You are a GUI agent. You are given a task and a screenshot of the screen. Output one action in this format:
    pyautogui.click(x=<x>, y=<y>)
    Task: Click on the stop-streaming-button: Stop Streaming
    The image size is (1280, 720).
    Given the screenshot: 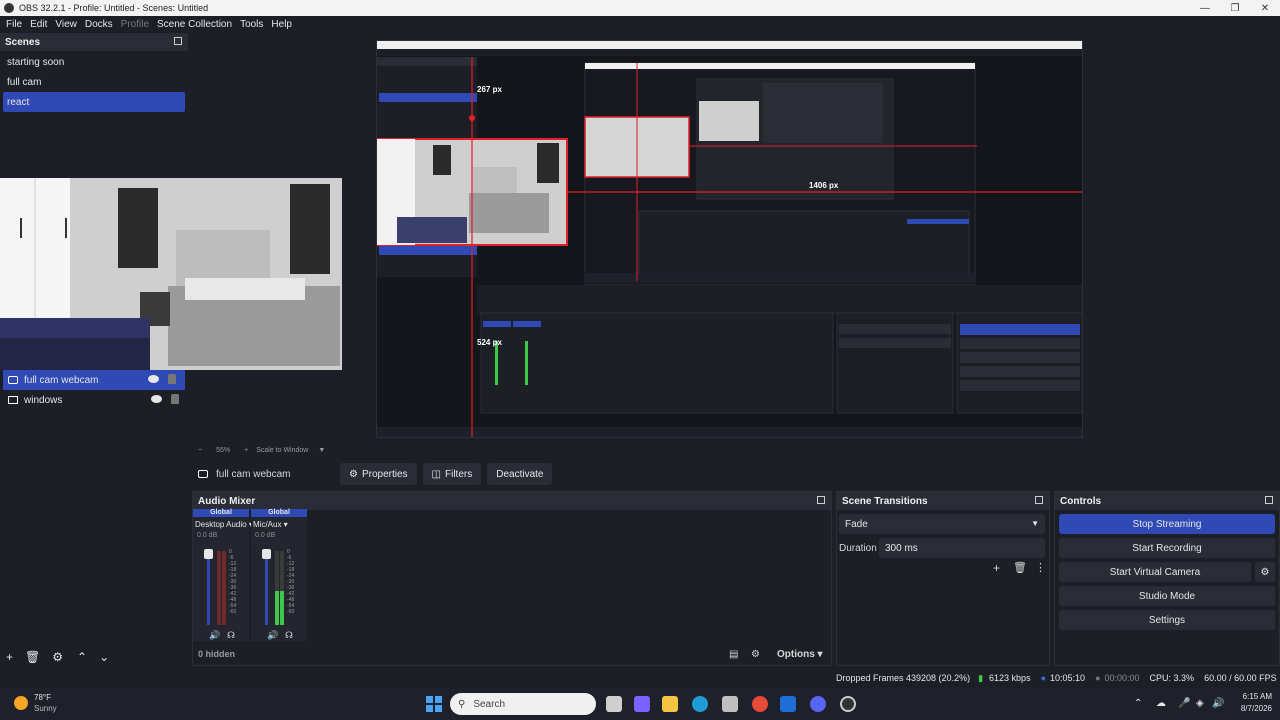 What is the action you would take?
    pyautogui.click(x=1167, y=524)
    